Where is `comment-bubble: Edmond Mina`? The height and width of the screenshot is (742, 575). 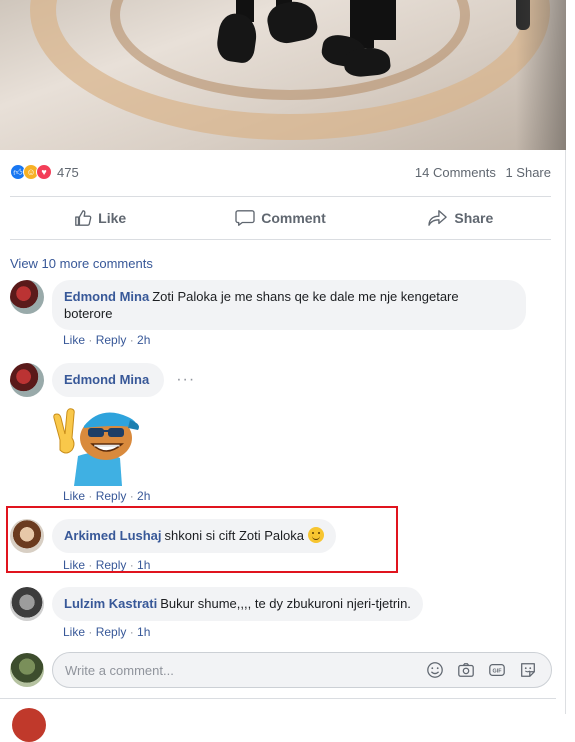
comment-bubble: Edmond Mina is located at coordinates (108, 380).